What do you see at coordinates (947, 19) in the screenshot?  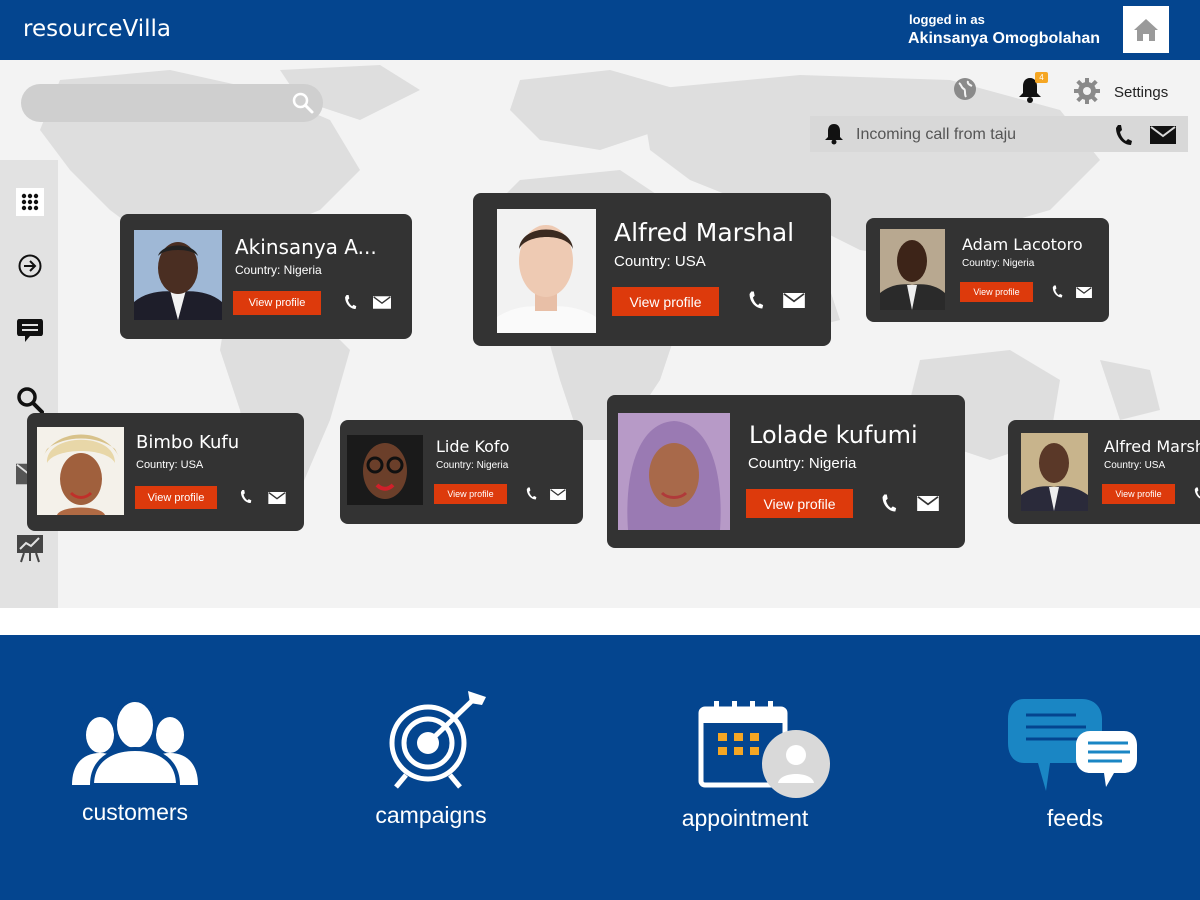 I see `logged-in-label: logged in as` at bounding box center [947, 19].